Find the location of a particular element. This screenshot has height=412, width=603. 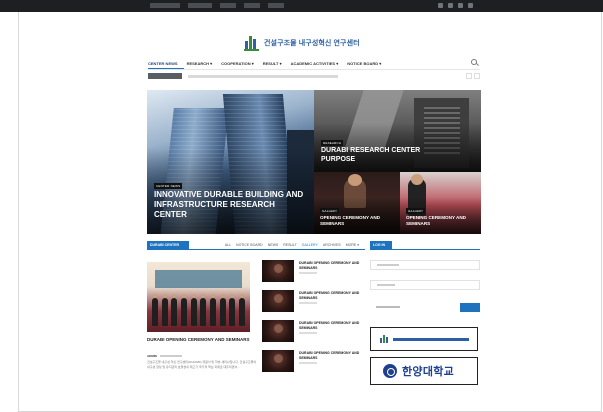

nav-cooperation: COOPERATION ▾ is located at coordinates (237, 63).